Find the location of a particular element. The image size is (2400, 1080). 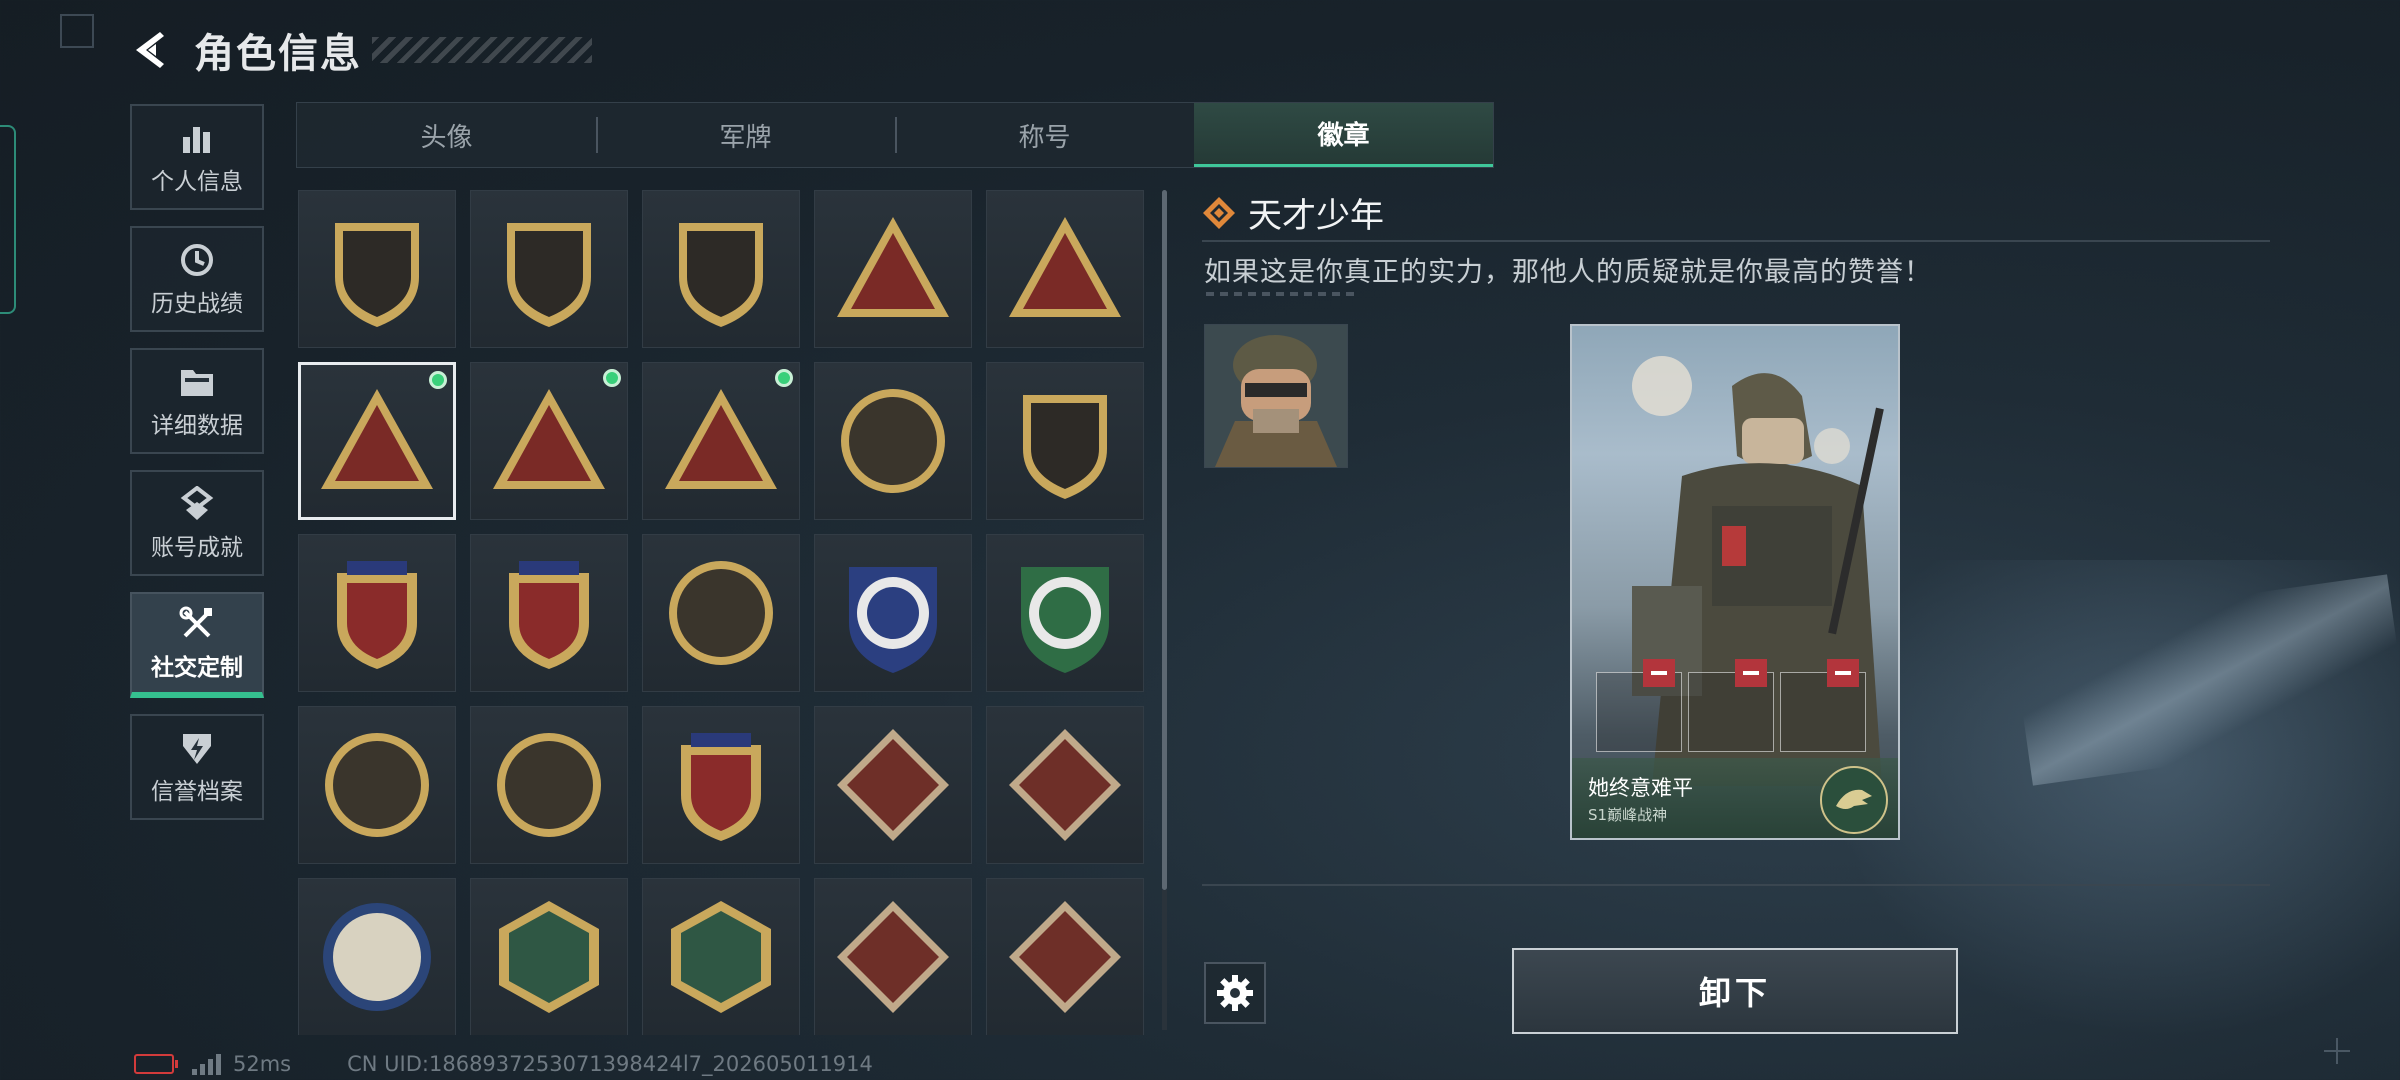

badge-cell-crest-emblem-badge is located at coordinates (377, 613).